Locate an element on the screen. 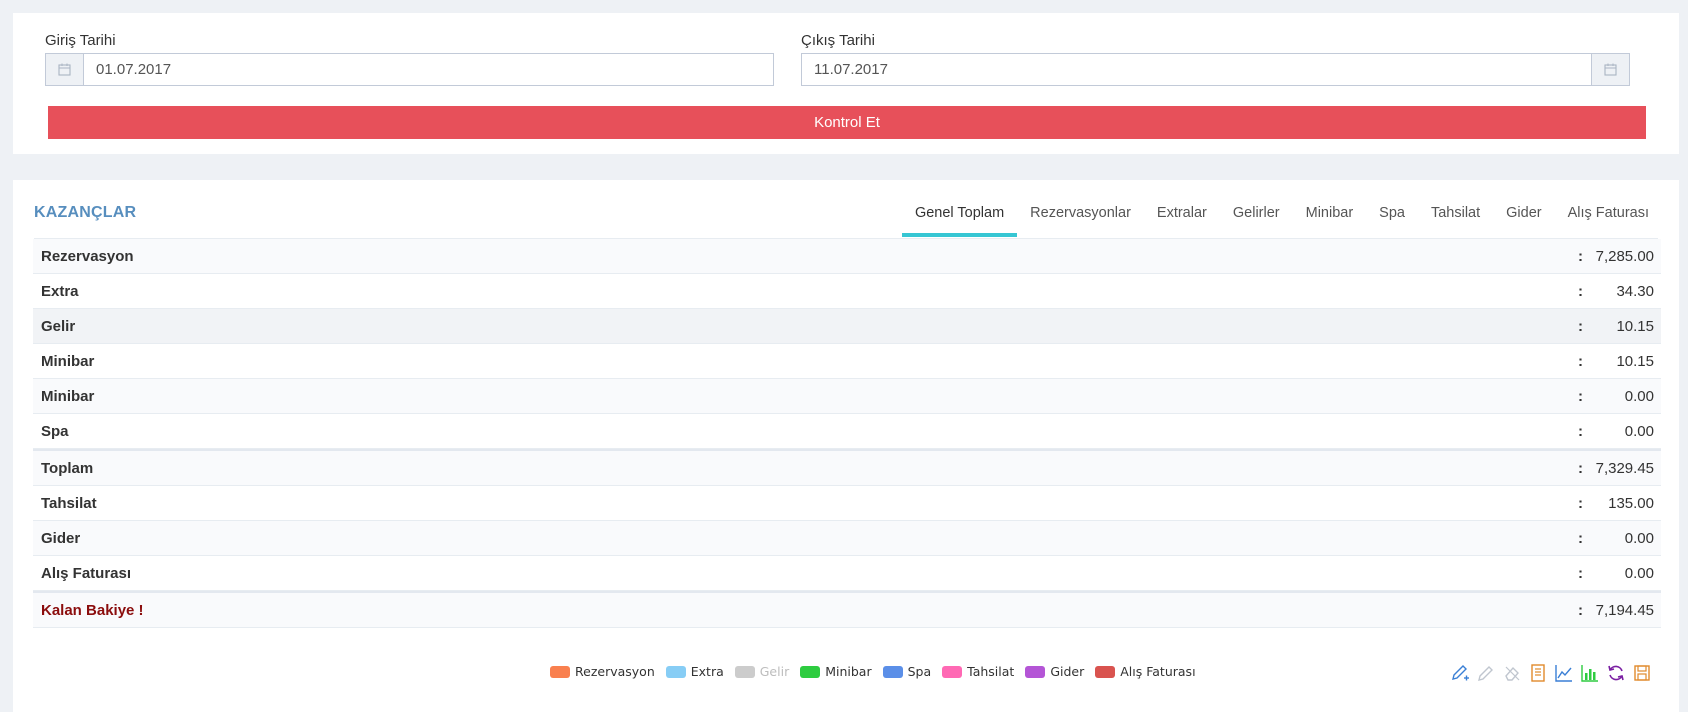 The width and height of the screenshot is (1688, 712). legend-label: Alış Faturası is located at coordinates (1158, 671).